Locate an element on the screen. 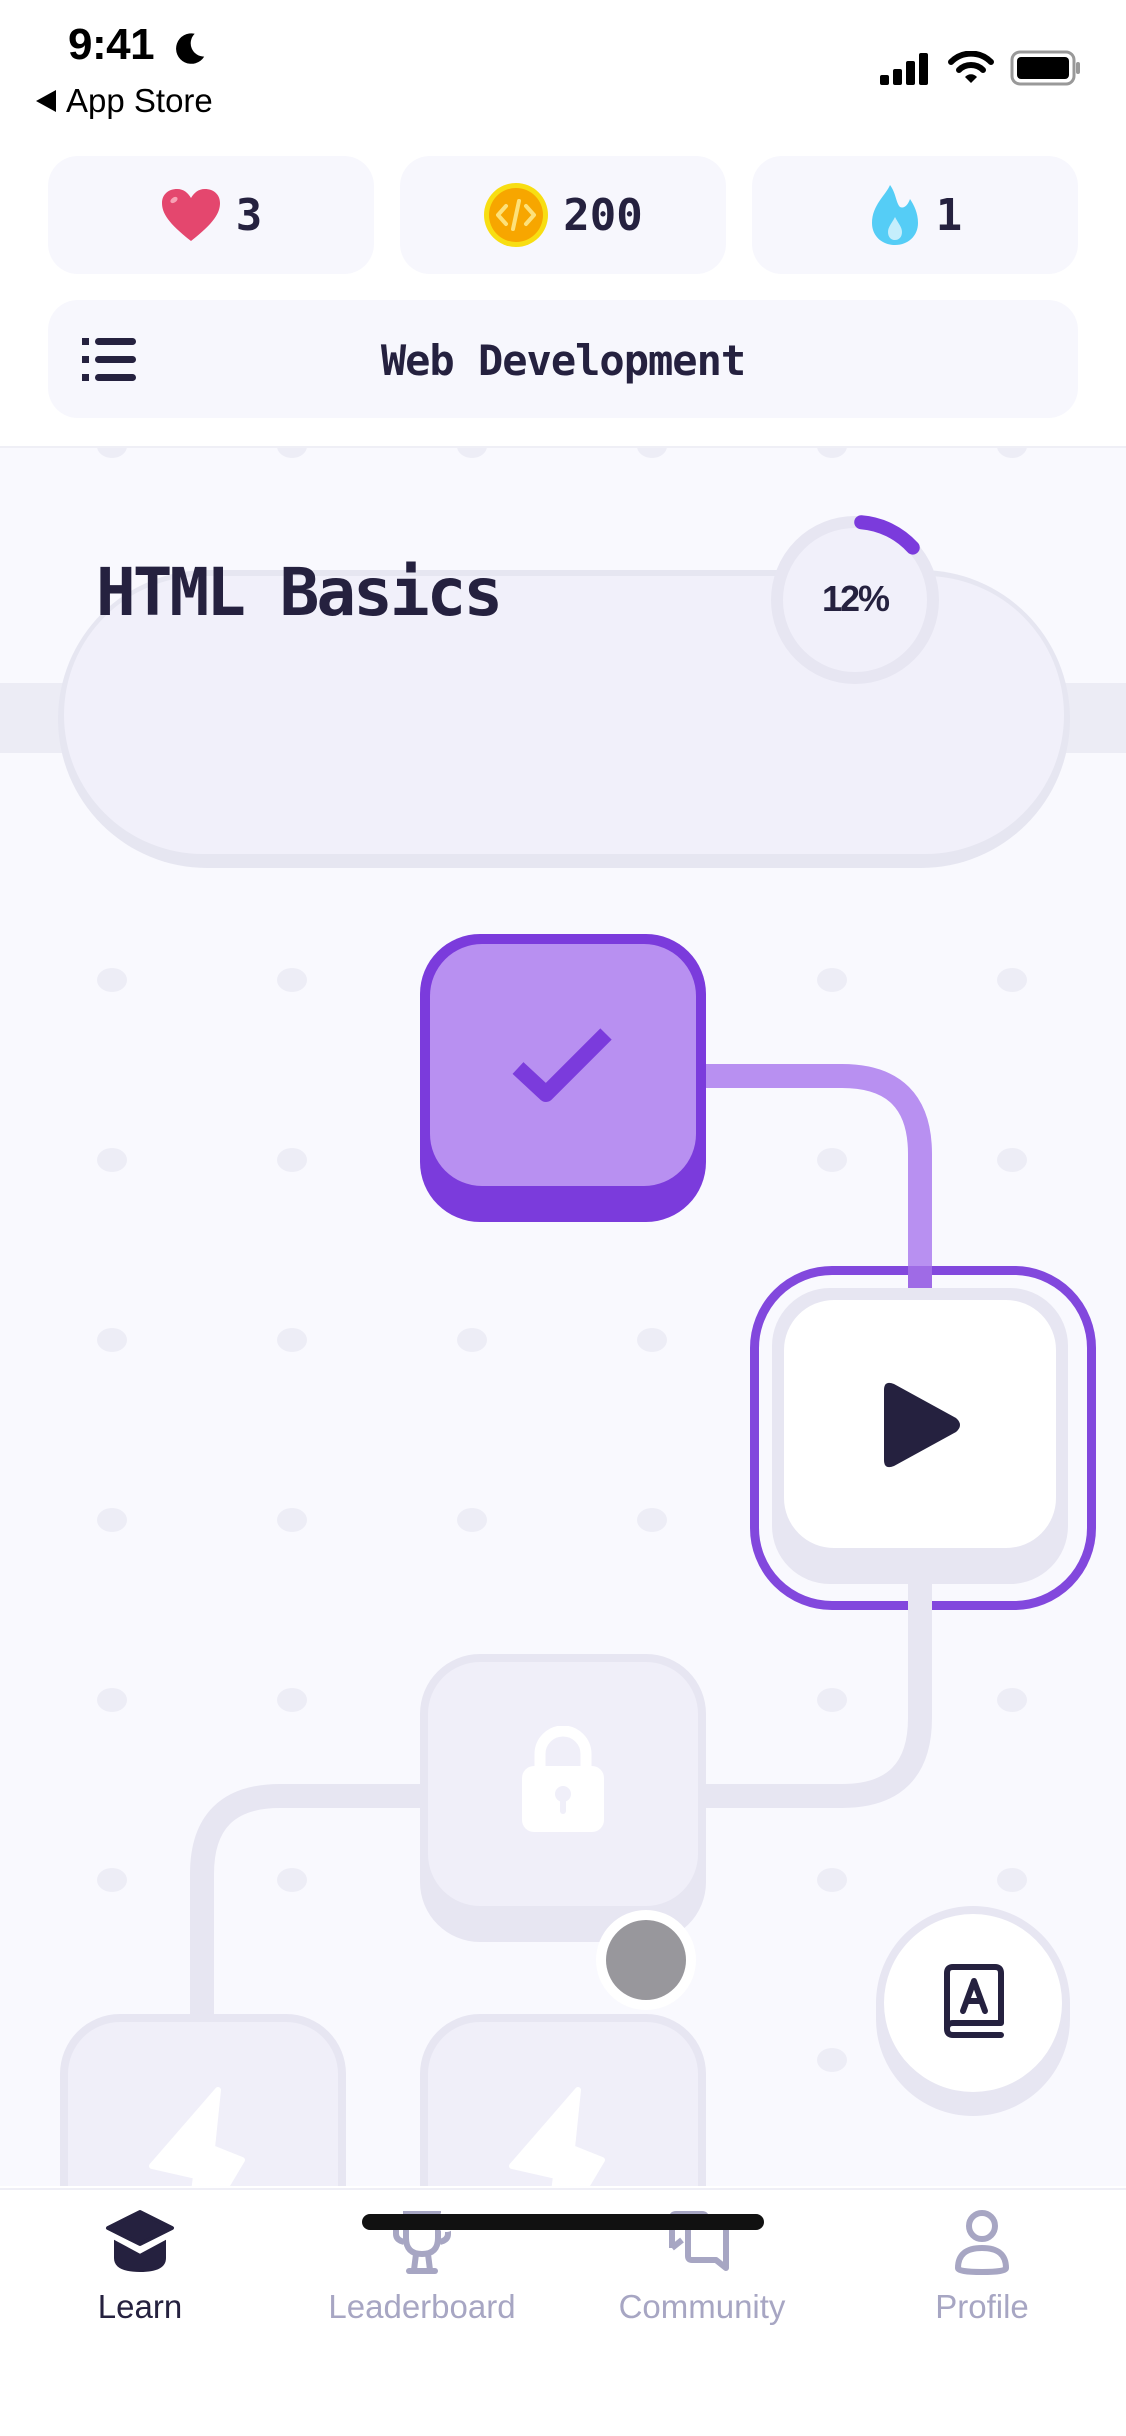 This screenshot has width=1126, height=2436. unit-progress-label: 12% is located at coordinates (855, 598).